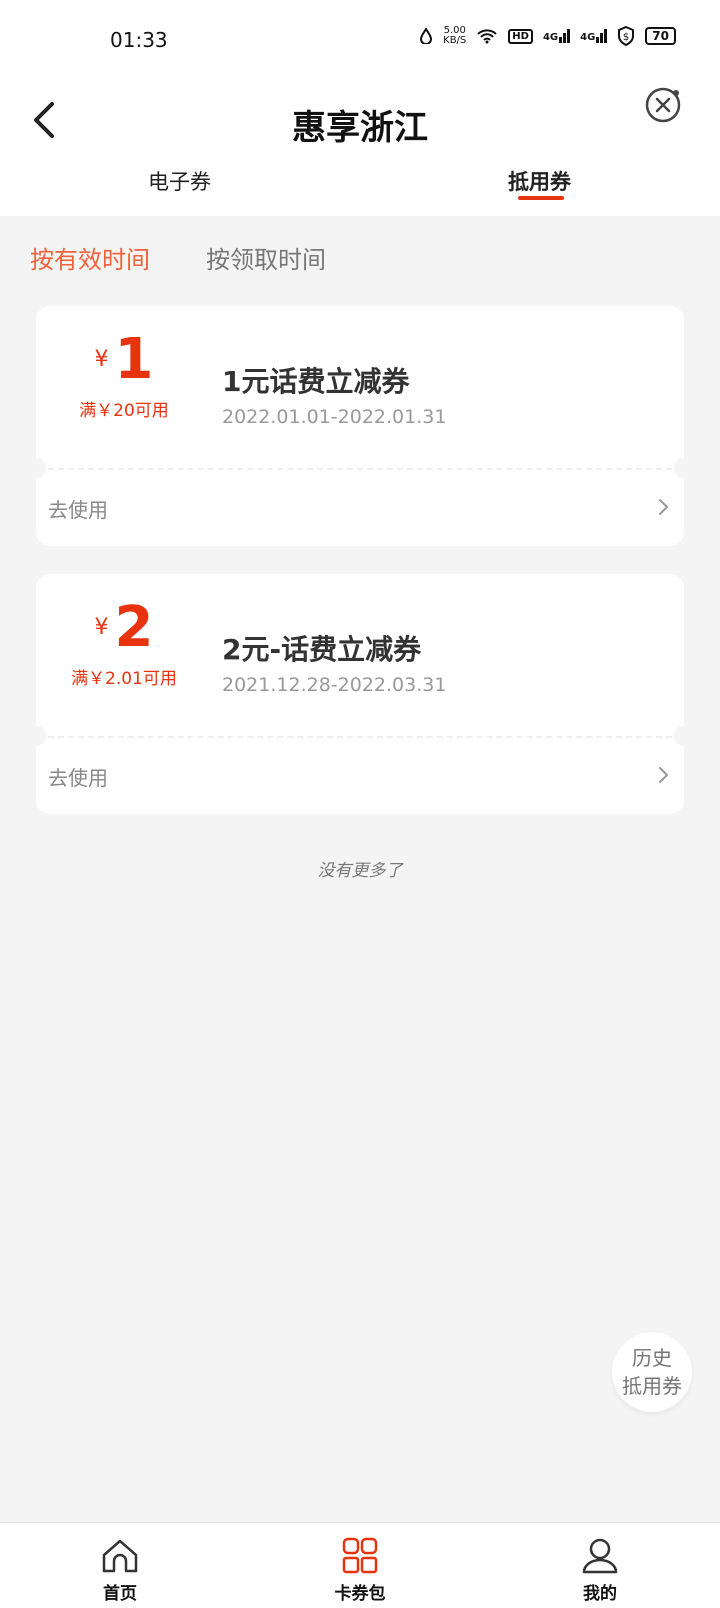  Describe the element at coordinates (139, 40) in the screenshot. I see `status-time: 01:33` at that location.